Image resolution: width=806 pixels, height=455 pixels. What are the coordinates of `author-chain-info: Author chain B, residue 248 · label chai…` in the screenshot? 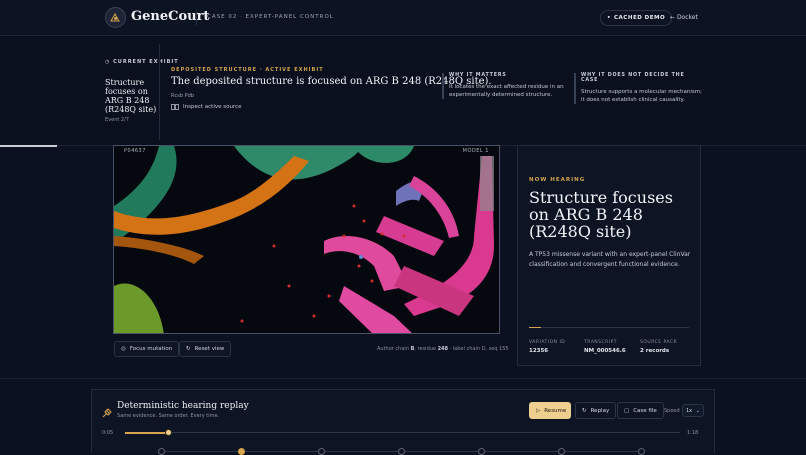 It's located at (443, 349).